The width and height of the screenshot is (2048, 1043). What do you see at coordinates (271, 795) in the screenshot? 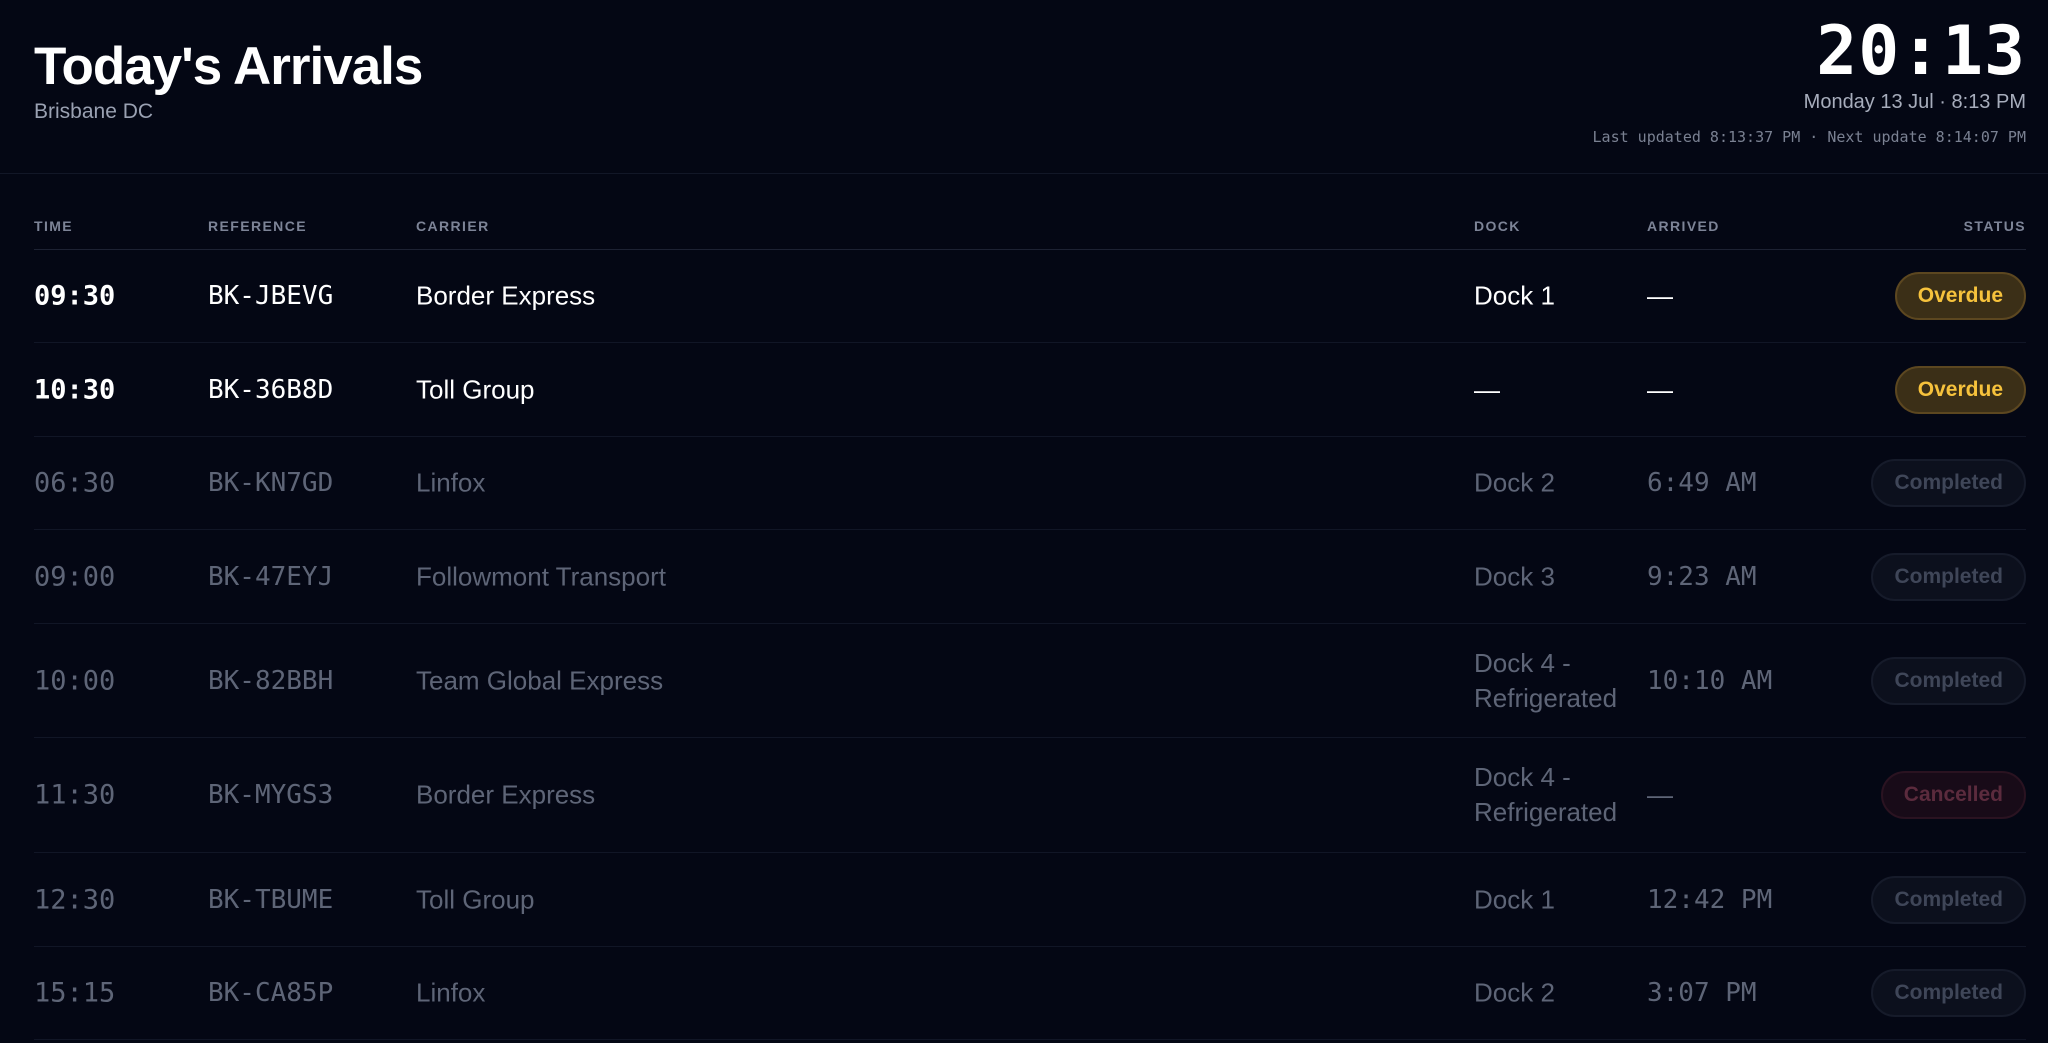
I see `row-reference: BK-MYGS3` at bounding box center [271, 795].